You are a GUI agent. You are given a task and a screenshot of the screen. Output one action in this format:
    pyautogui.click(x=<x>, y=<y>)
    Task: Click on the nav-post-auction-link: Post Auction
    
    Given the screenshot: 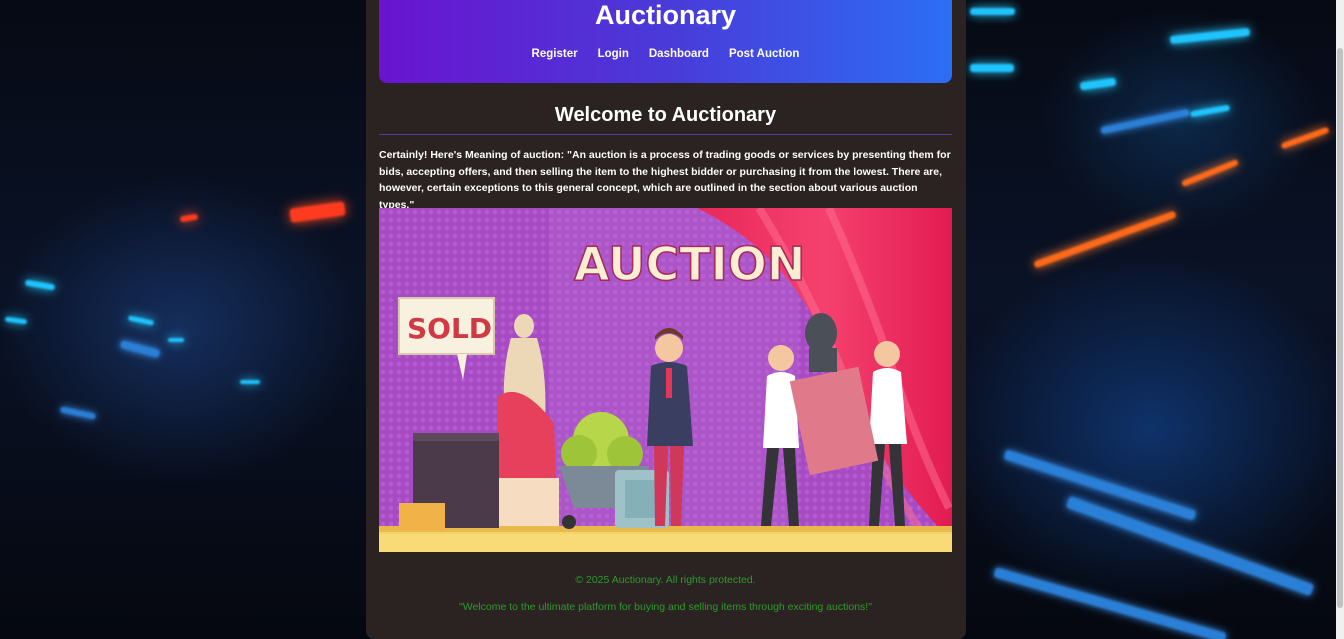 What is the action you would take?
    pyautogui.click(x=764, y=54)
    